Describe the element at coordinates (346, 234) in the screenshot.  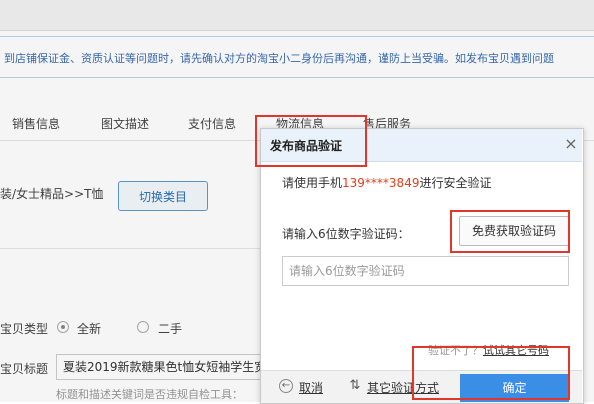
I see `code-label: 请输入6位数字验证码：` at that location.